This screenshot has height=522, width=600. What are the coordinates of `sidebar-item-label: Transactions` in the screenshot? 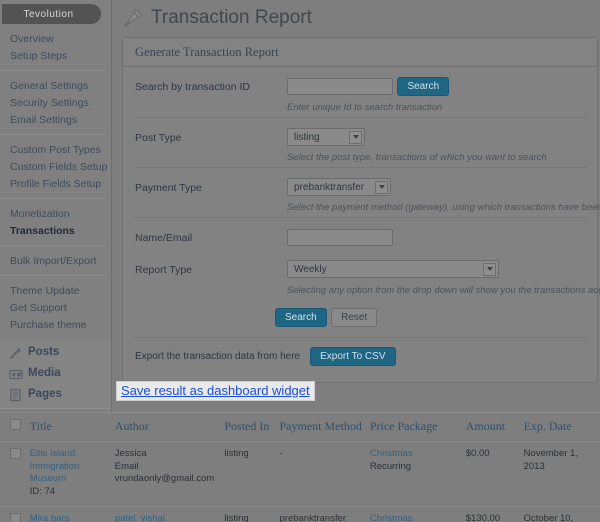 It's located at (42, 230).